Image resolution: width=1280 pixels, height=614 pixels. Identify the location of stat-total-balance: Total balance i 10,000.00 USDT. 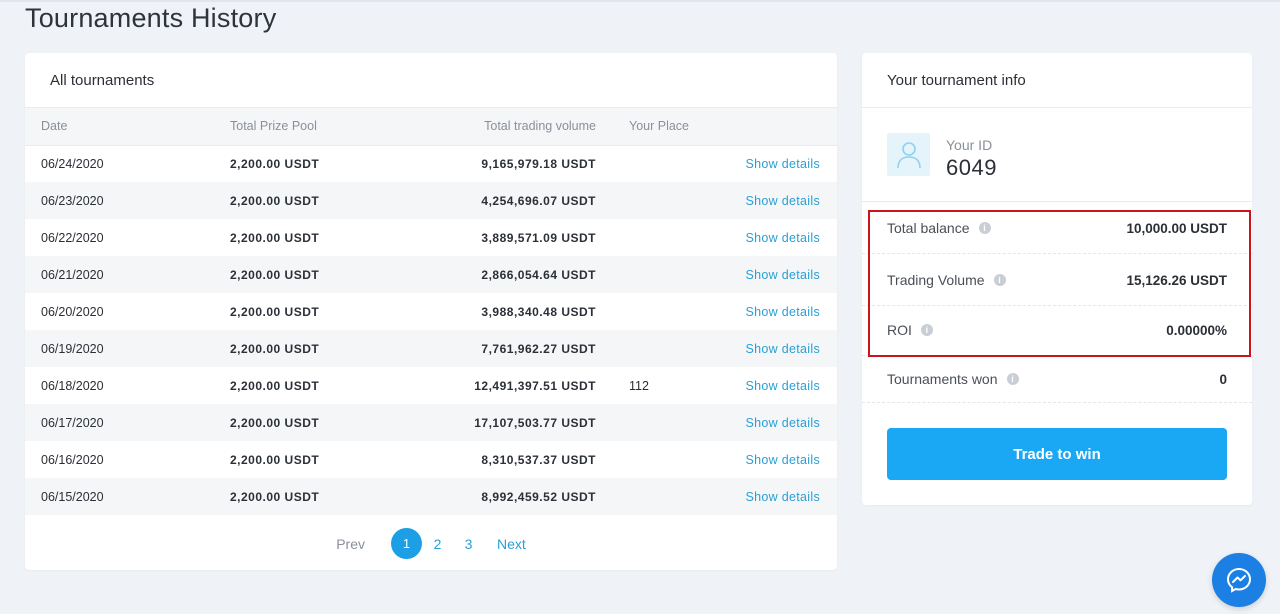
(1057, 228).